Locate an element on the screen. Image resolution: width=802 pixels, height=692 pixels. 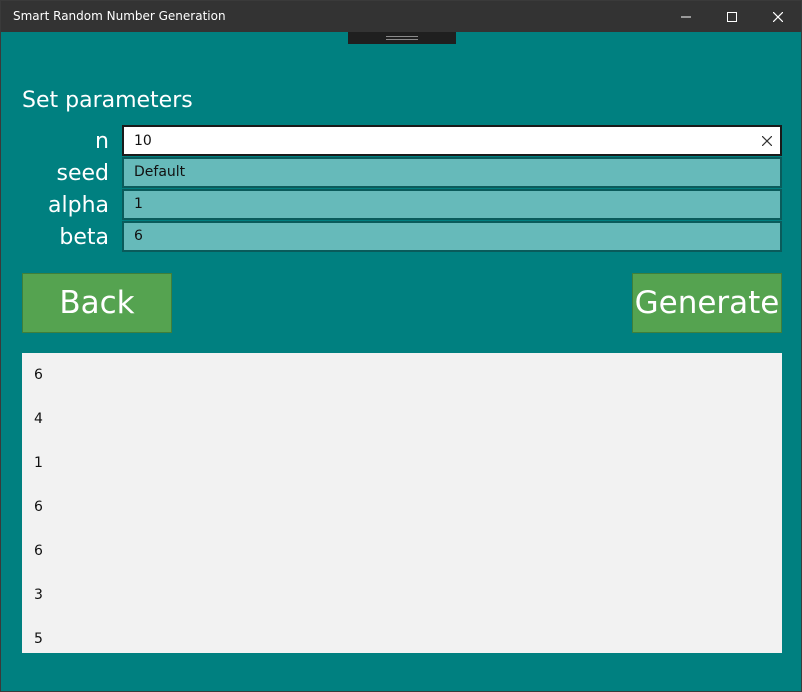
label-alpha: alpha is located at coordinates (78, 205).